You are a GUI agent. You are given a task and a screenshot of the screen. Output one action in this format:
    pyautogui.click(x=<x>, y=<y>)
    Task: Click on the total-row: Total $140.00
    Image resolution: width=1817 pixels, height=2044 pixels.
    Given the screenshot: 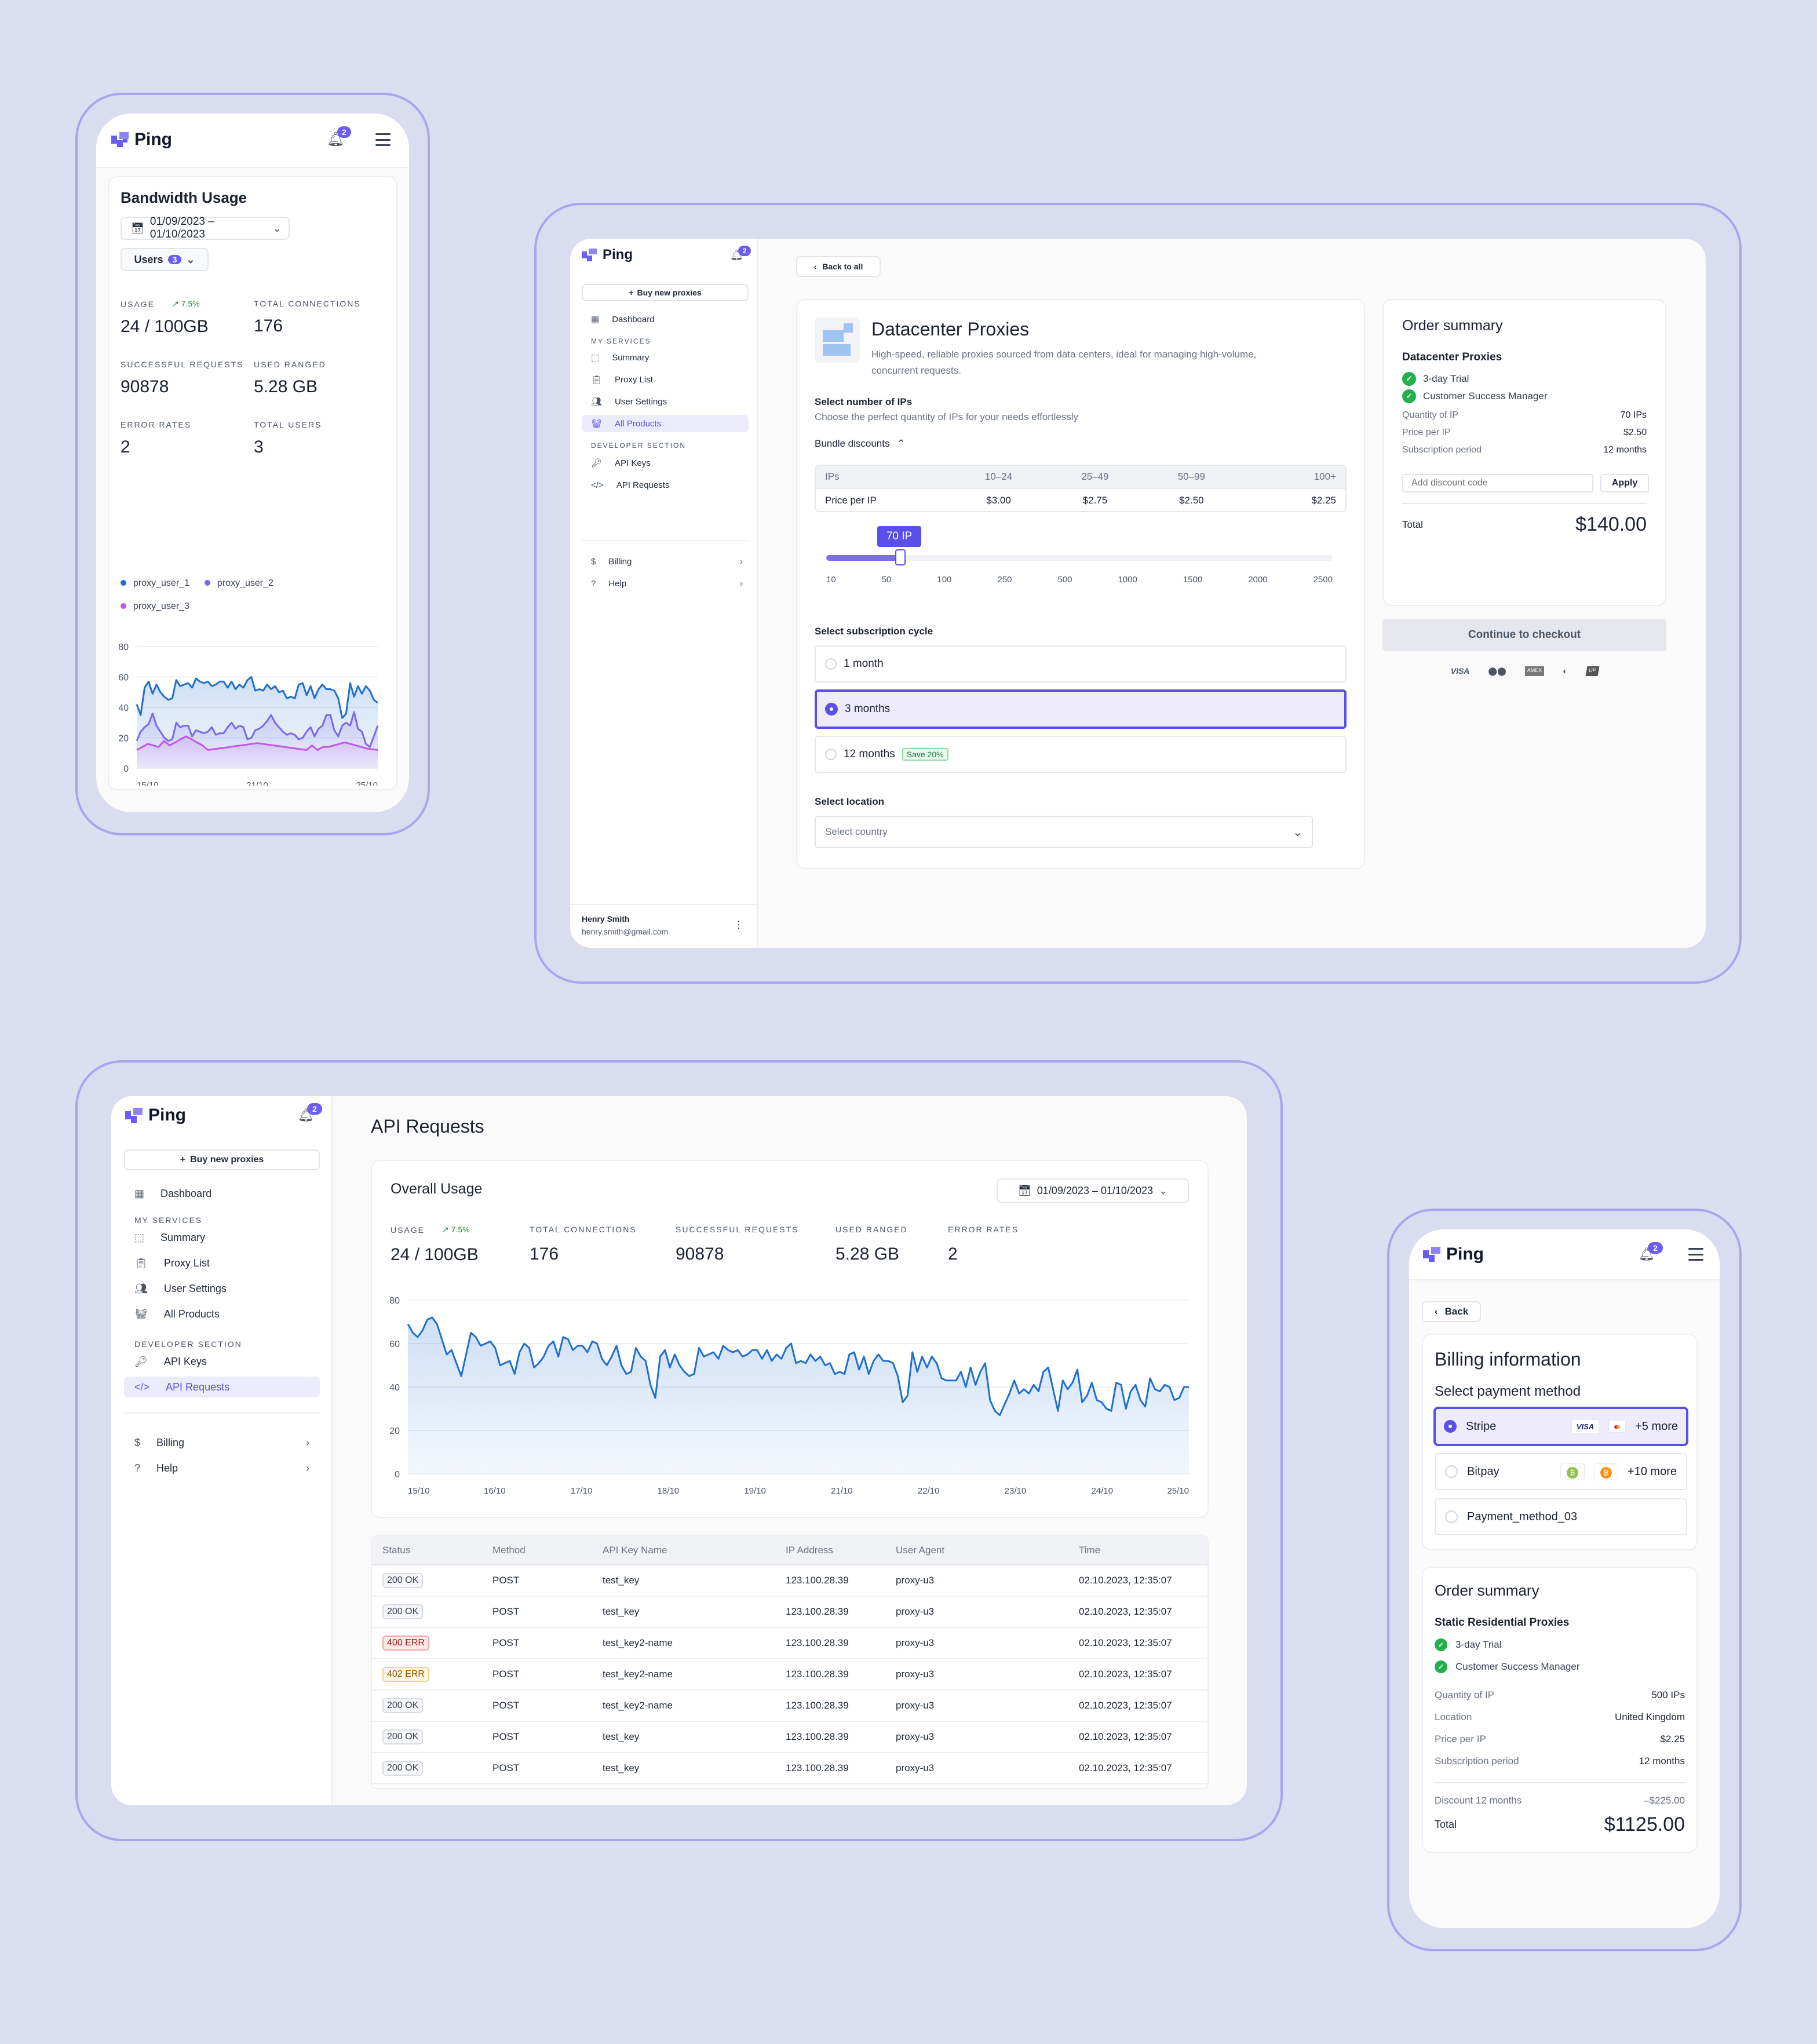 What is the action you would take?
    pyautogui.click(x=1525, y=525)
    